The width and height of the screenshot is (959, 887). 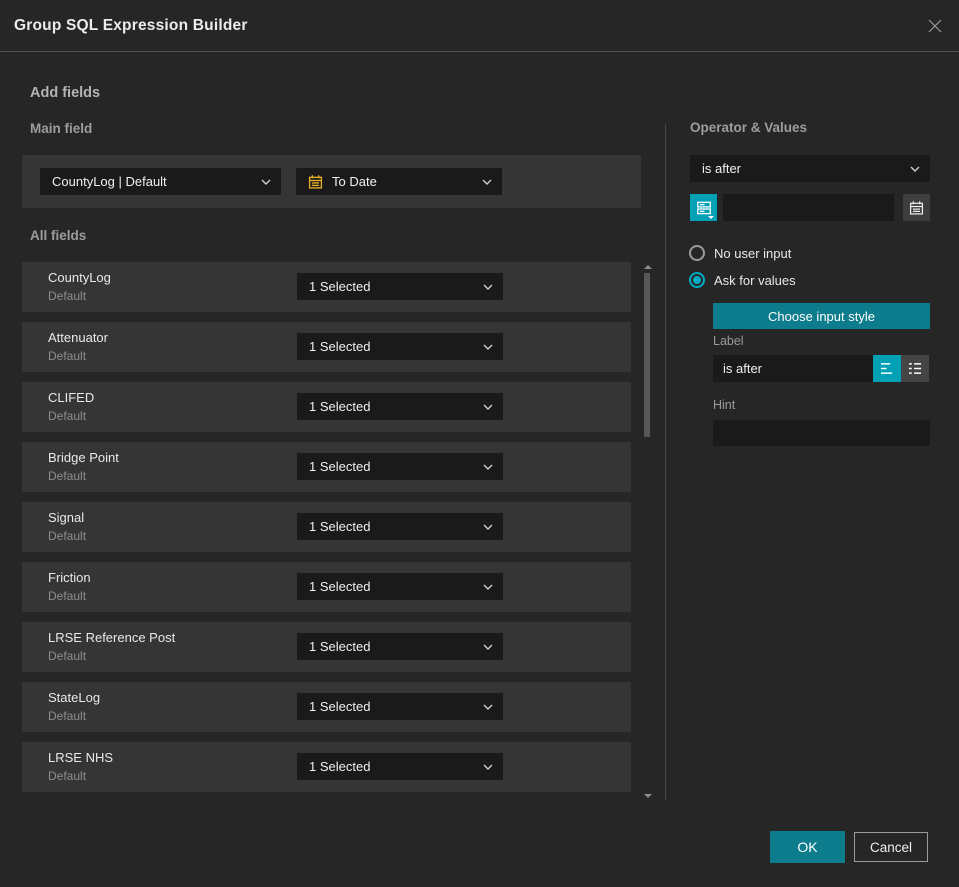 I want to click on list-scrollbar, so click(x=647, y=531).